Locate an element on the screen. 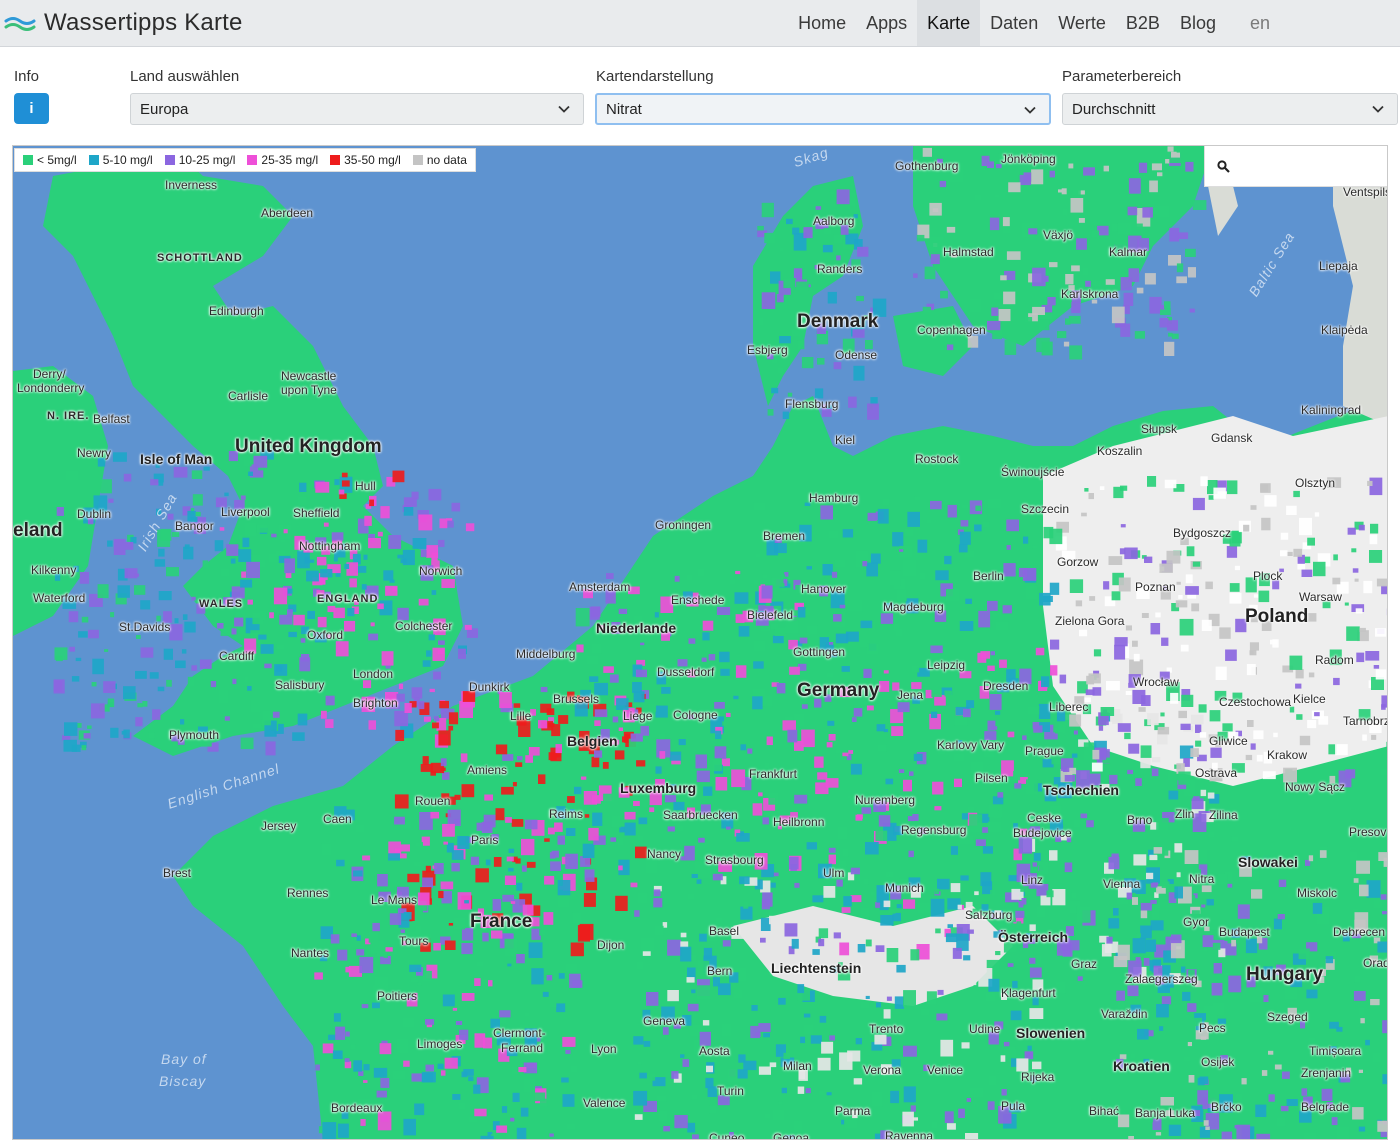 This screenshot has height=1140, width=1400. nav-b2b: B2B is located at coordinates (1143, 23).